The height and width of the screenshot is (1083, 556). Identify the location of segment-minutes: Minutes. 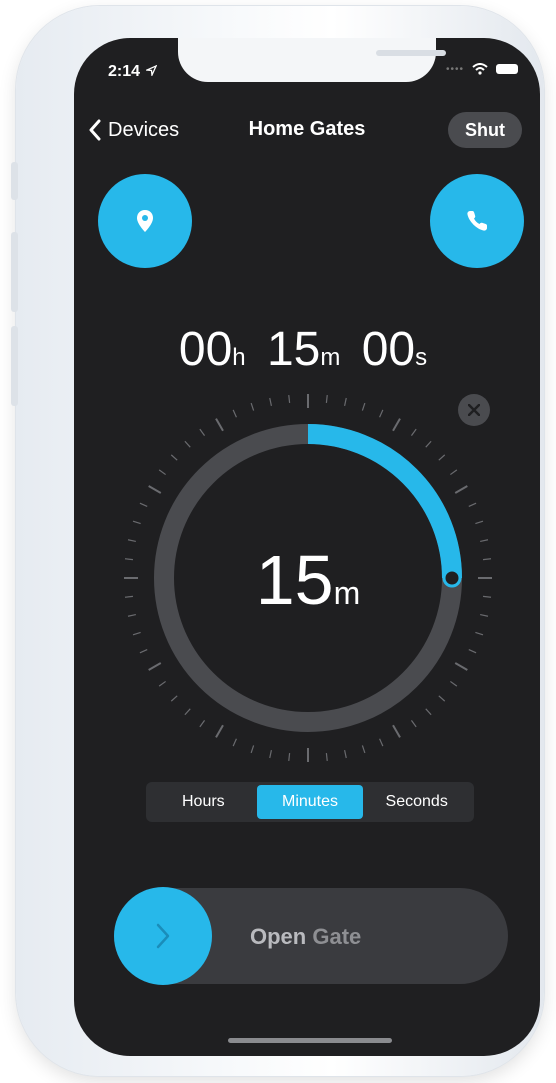
(310, 802).